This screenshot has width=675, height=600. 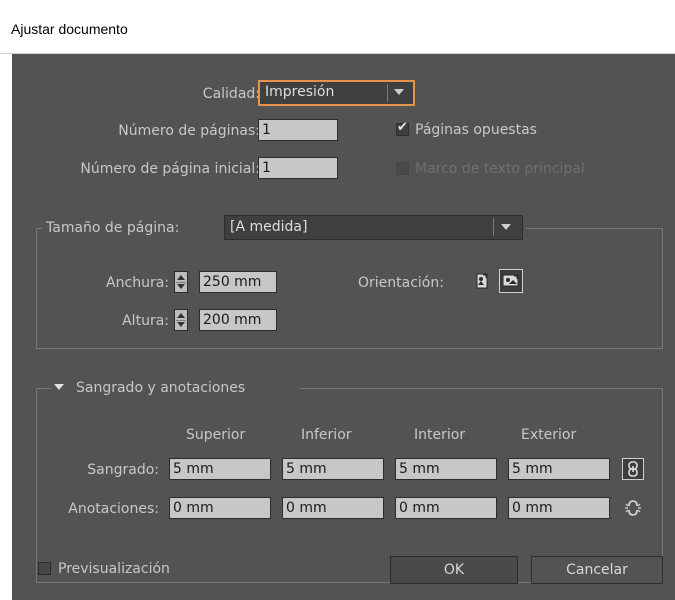 I want to click on col-header-bottom: Inferior, so click(x=326, y=435).